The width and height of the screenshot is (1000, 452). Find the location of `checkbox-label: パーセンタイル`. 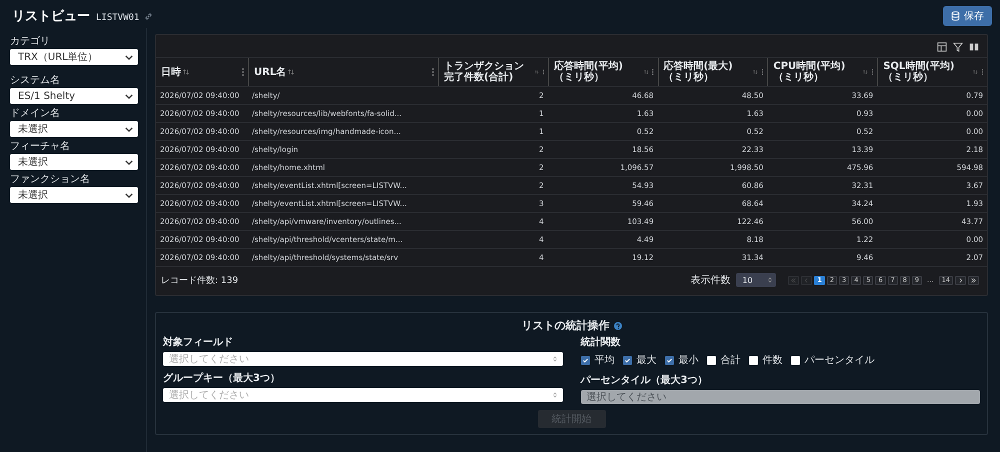

checkbox-label: パーセンタイル is located at coordinates (839, 360).